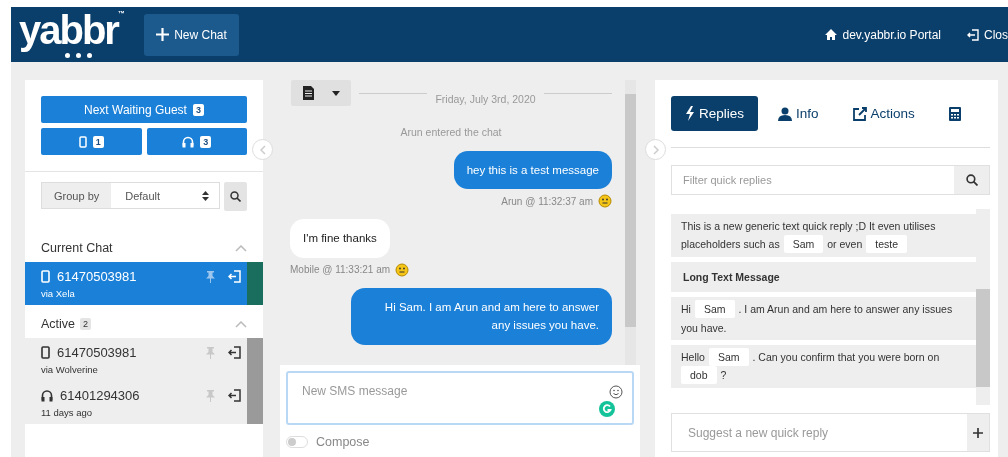  I want to click on portal-link: dev.yabbr.io Portal, so click(883, 34).